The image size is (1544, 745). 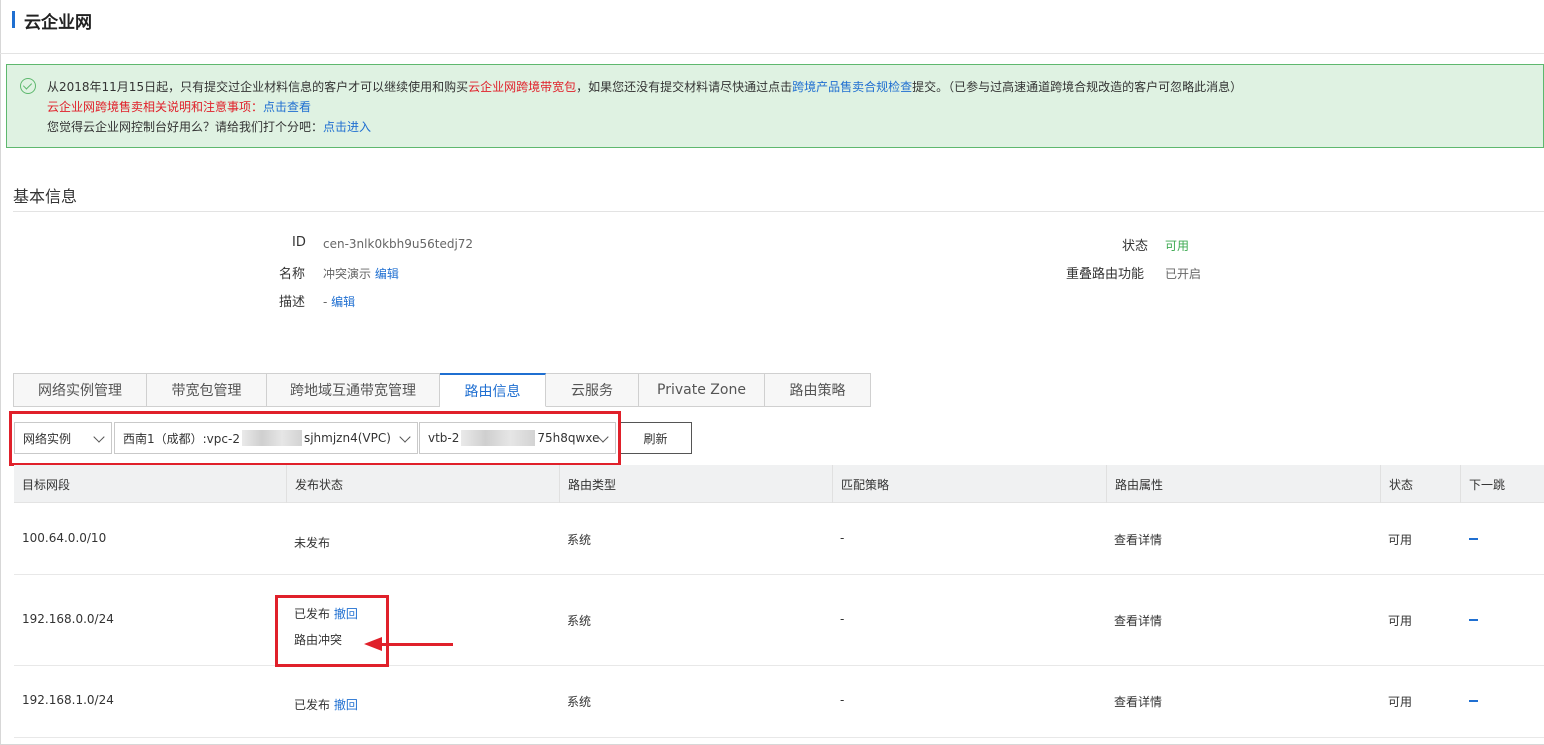 What do you see at coordinates (779, 702) in the screenshot?
I see `table-row: 192.168.1.0/24 已发布 撤回 系统 - 查看详情 可用` at bounding box center [779, 702].